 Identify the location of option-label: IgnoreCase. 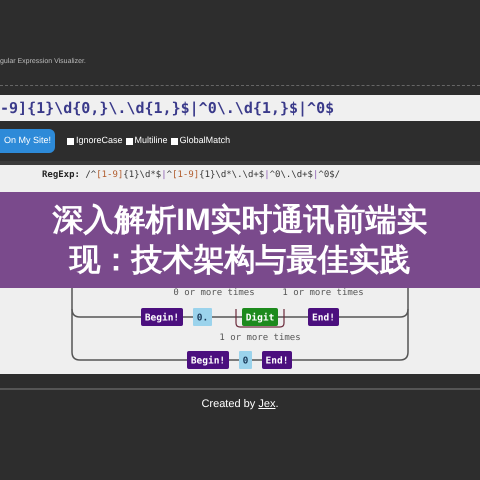
(99, 141).